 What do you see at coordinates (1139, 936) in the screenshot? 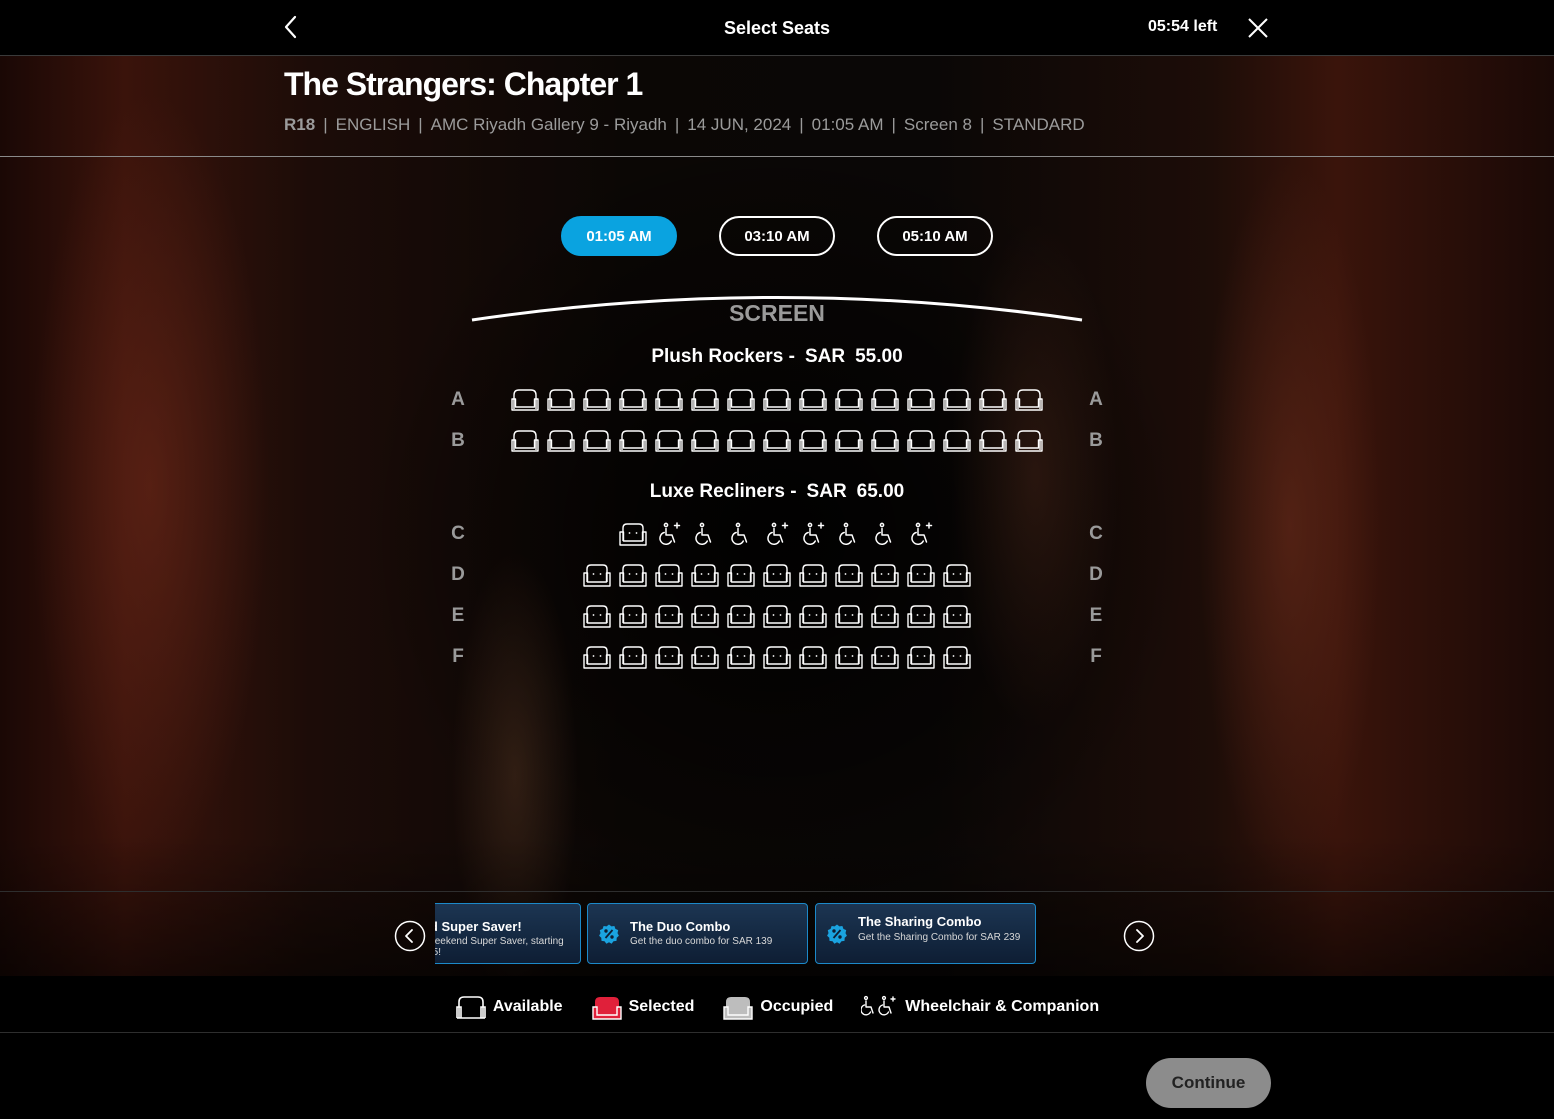
I see `carousel-next-icon` at bounding box center [1139, 936].